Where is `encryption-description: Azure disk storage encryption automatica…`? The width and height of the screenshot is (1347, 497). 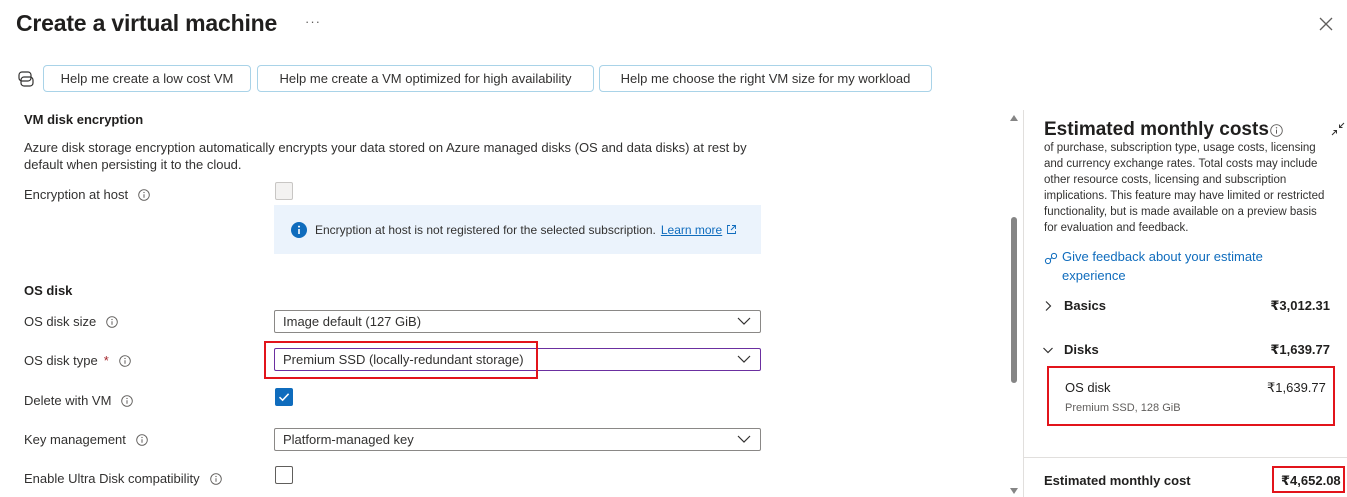
encryption-description: Azure disk storage encryption automatica… is located at coordinates (385, 156).